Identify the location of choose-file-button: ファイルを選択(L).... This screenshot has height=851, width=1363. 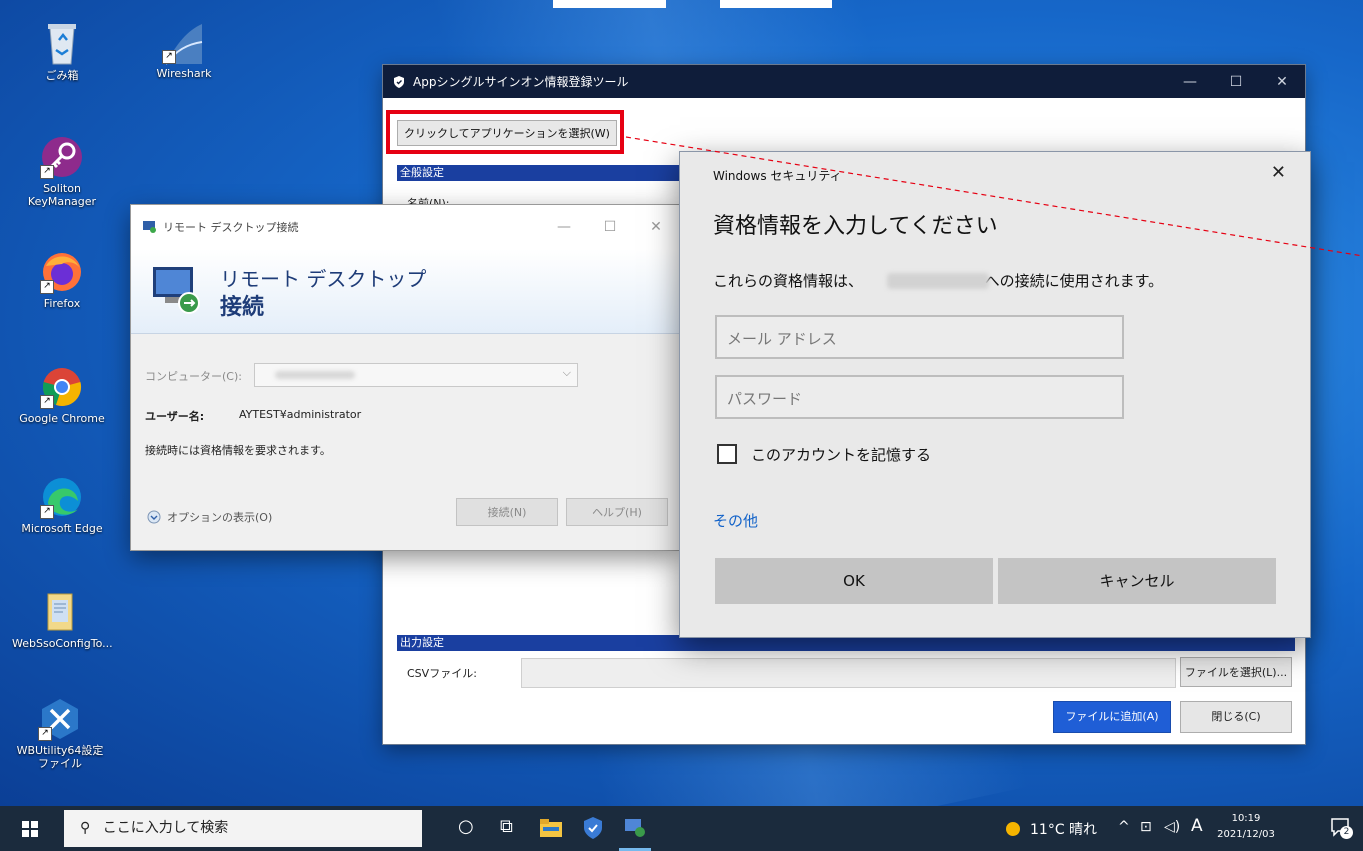
(1236, 672).